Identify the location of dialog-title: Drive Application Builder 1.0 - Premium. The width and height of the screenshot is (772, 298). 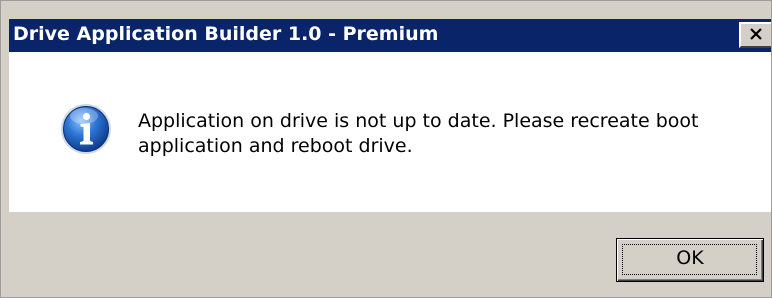
(226, 34).